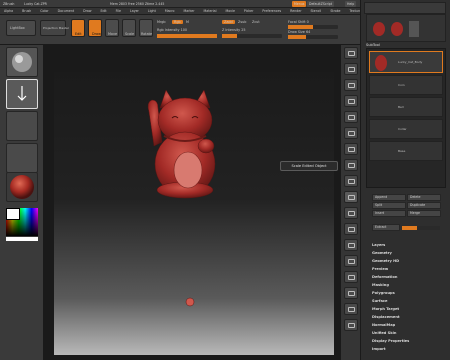 This screenshot has width=450, height=360. I want to click on brush-sphere-icon, so click(22, 62).